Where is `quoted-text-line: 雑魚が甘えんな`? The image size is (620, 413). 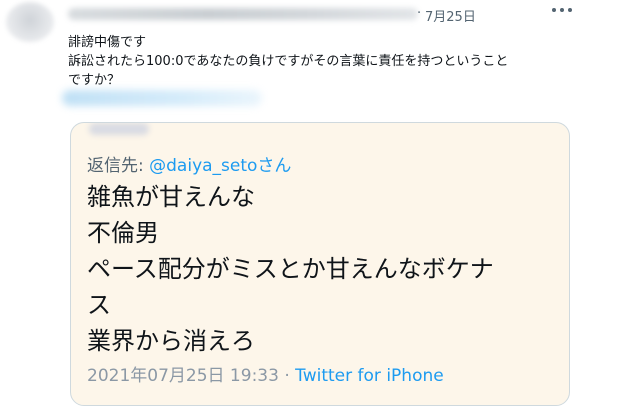 quoted-text-line: 雑魚が甘えんな is located at coordinates (171, 197).